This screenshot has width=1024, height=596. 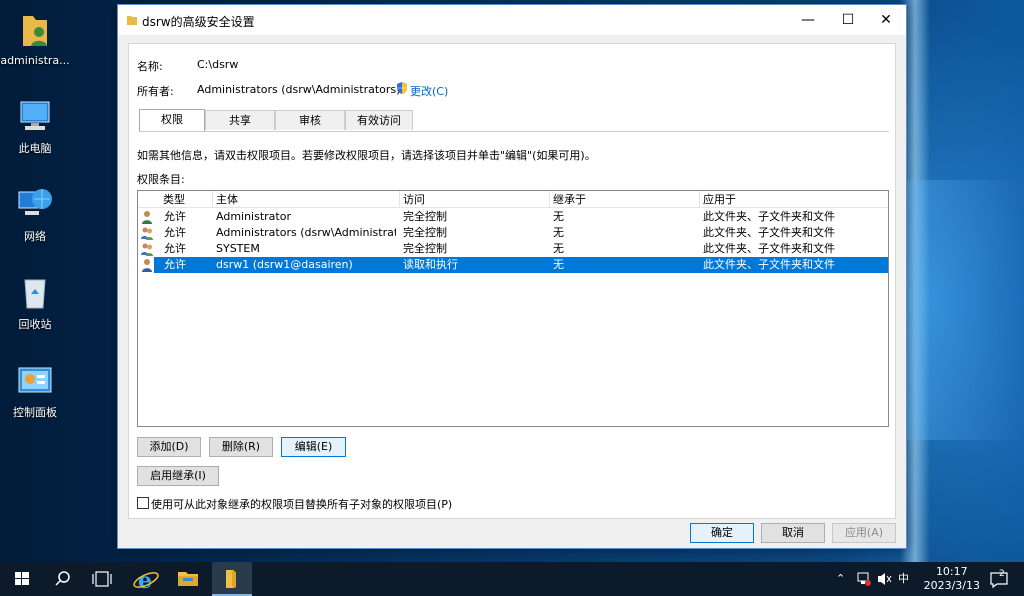 What do you see at coordinates (35, 292) in the screenshot?
I see `recycle-bin-icon` at bounding box center [35, 292].